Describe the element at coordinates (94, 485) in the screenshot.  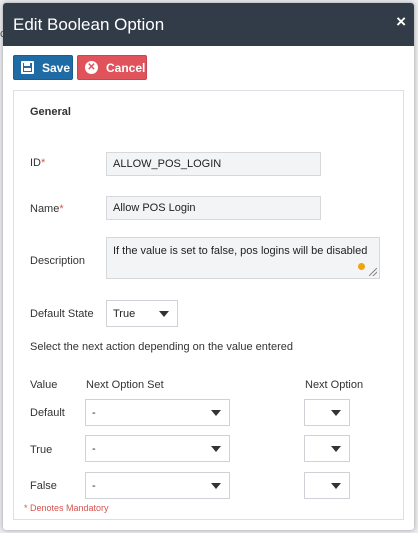
I see `row-false-next-option-set-value: -` at that location.